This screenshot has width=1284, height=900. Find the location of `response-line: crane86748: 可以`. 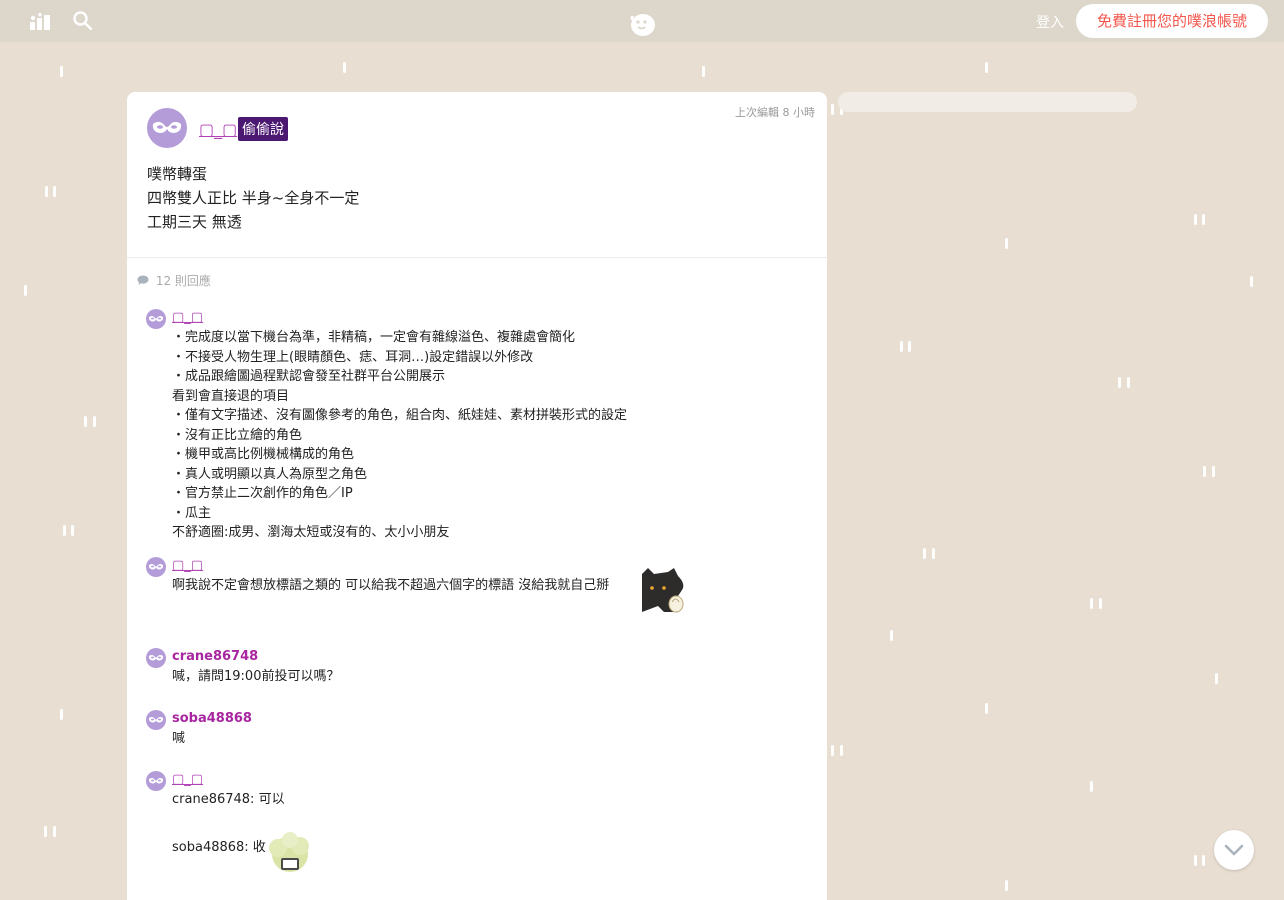

response-line: crane86748: 可以 is located at coordinates (228, 799).